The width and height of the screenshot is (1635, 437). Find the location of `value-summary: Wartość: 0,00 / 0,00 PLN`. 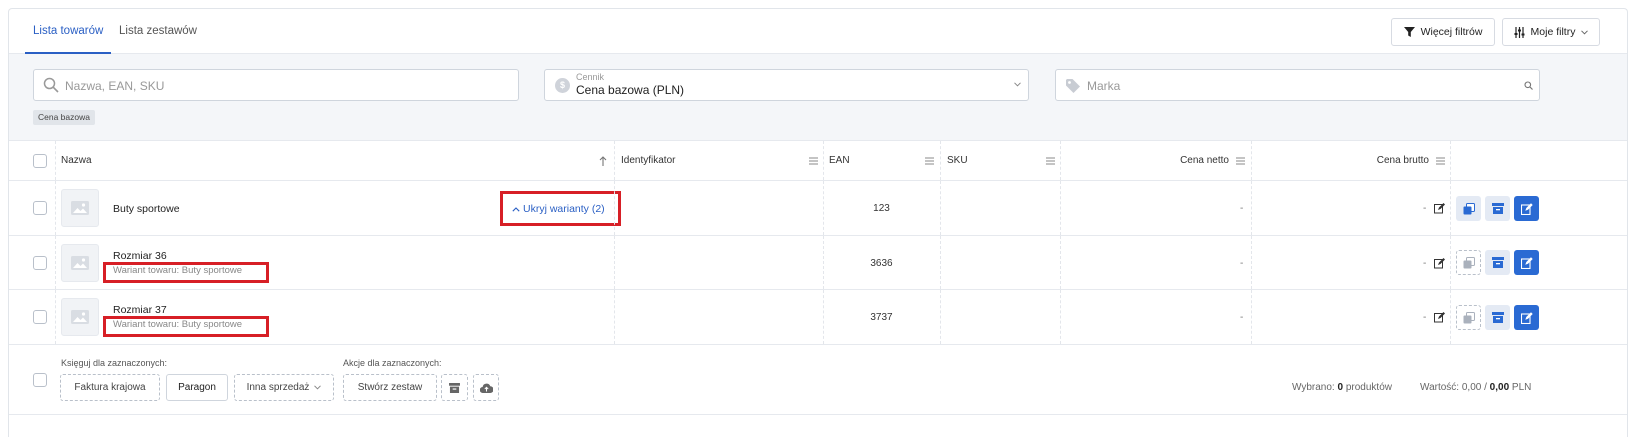

value-summary: Wartość: 0,00 / 0,00 PLN is located at coordinates (1475, 387).